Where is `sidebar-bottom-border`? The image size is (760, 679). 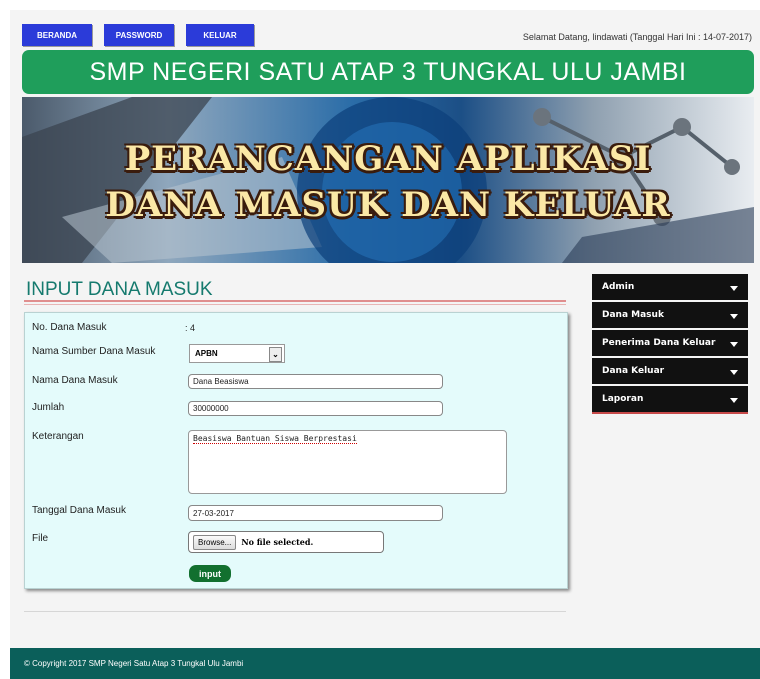 sidebar-bottom-border is located at coordinates (670, 413).